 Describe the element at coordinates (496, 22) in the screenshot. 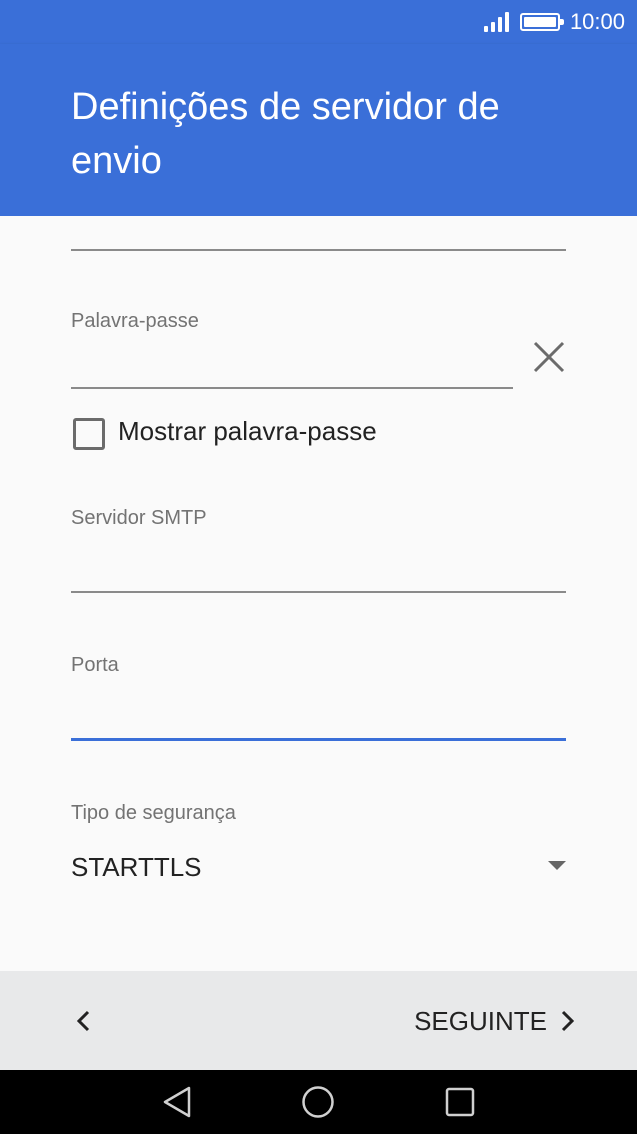

I see `signal-icon` at that location.